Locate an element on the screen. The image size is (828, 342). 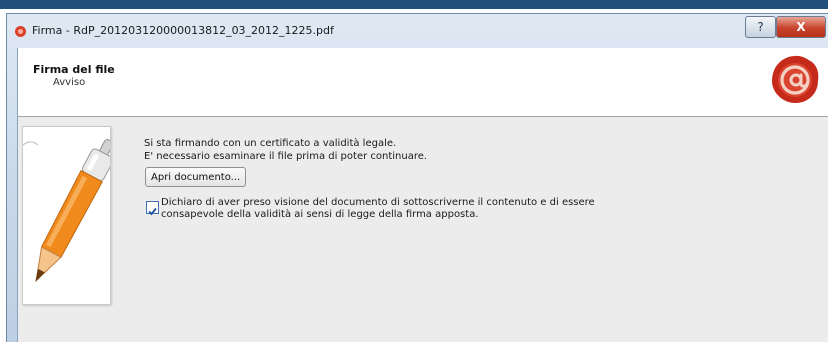
app-icon is located at coordinates (20, 31).